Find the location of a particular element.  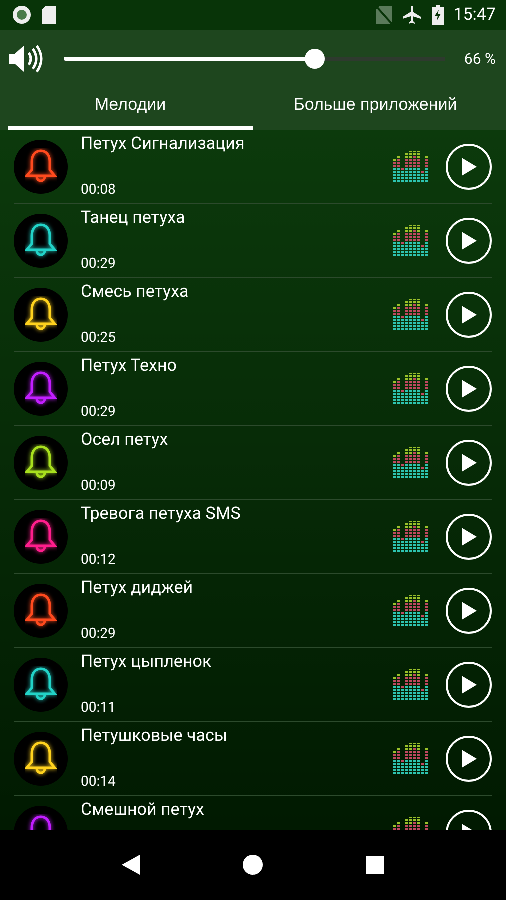

clock-time: 15:47 is located at coordinates (475, 15).